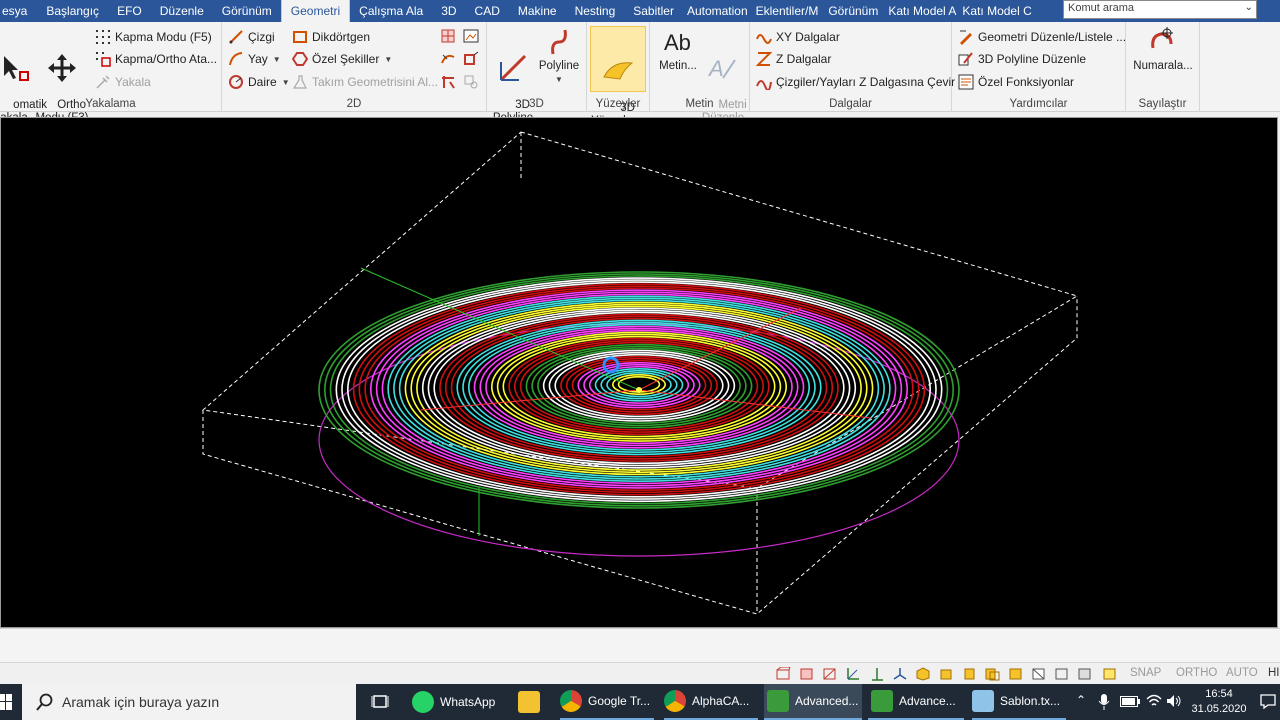 This screenshot has height=720, width=1280. What do you see at coordinates (448, 11) in the screenshot?
I see `tab-3d: 3D` at bounding box center [448, 11].